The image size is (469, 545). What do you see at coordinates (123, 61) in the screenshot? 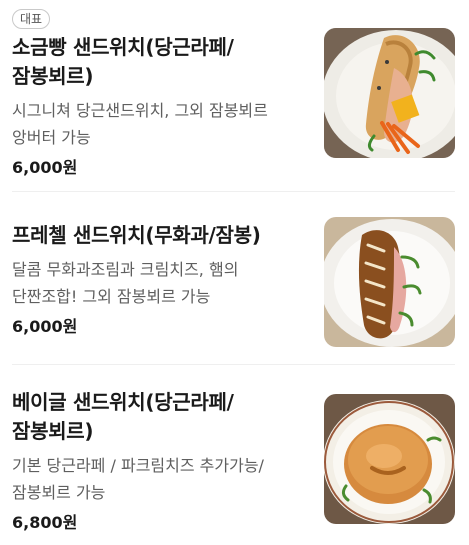
I see `menu-item-name: 소금빵 샌드위치(당근라페/ 잠봉뵈르)` at bounding box center [123, 61].